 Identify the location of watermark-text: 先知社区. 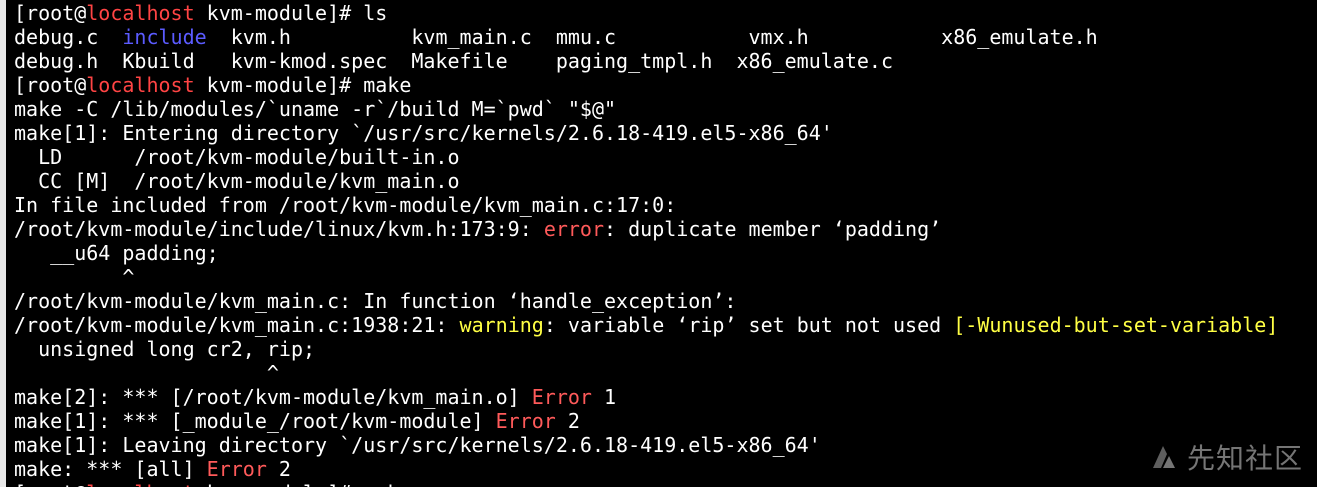
(1244, 458).